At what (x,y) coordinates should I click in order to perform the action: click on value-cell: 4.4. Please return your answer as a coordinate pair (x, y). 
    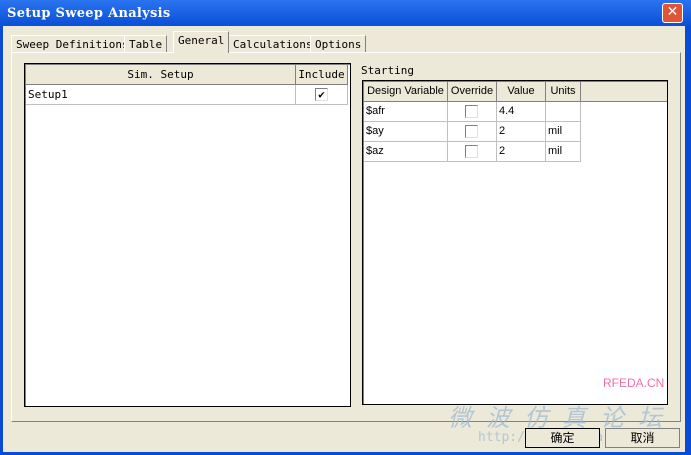
    Looking at the image, I should click on (521, 112).